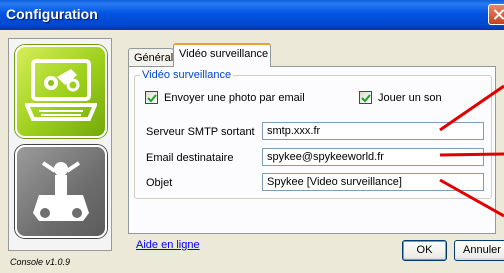 The image size is (504, 273). Describe the element at coordinates (40, 262) in the screenshot. I see `version-label: Console v1.0.9` at that location.